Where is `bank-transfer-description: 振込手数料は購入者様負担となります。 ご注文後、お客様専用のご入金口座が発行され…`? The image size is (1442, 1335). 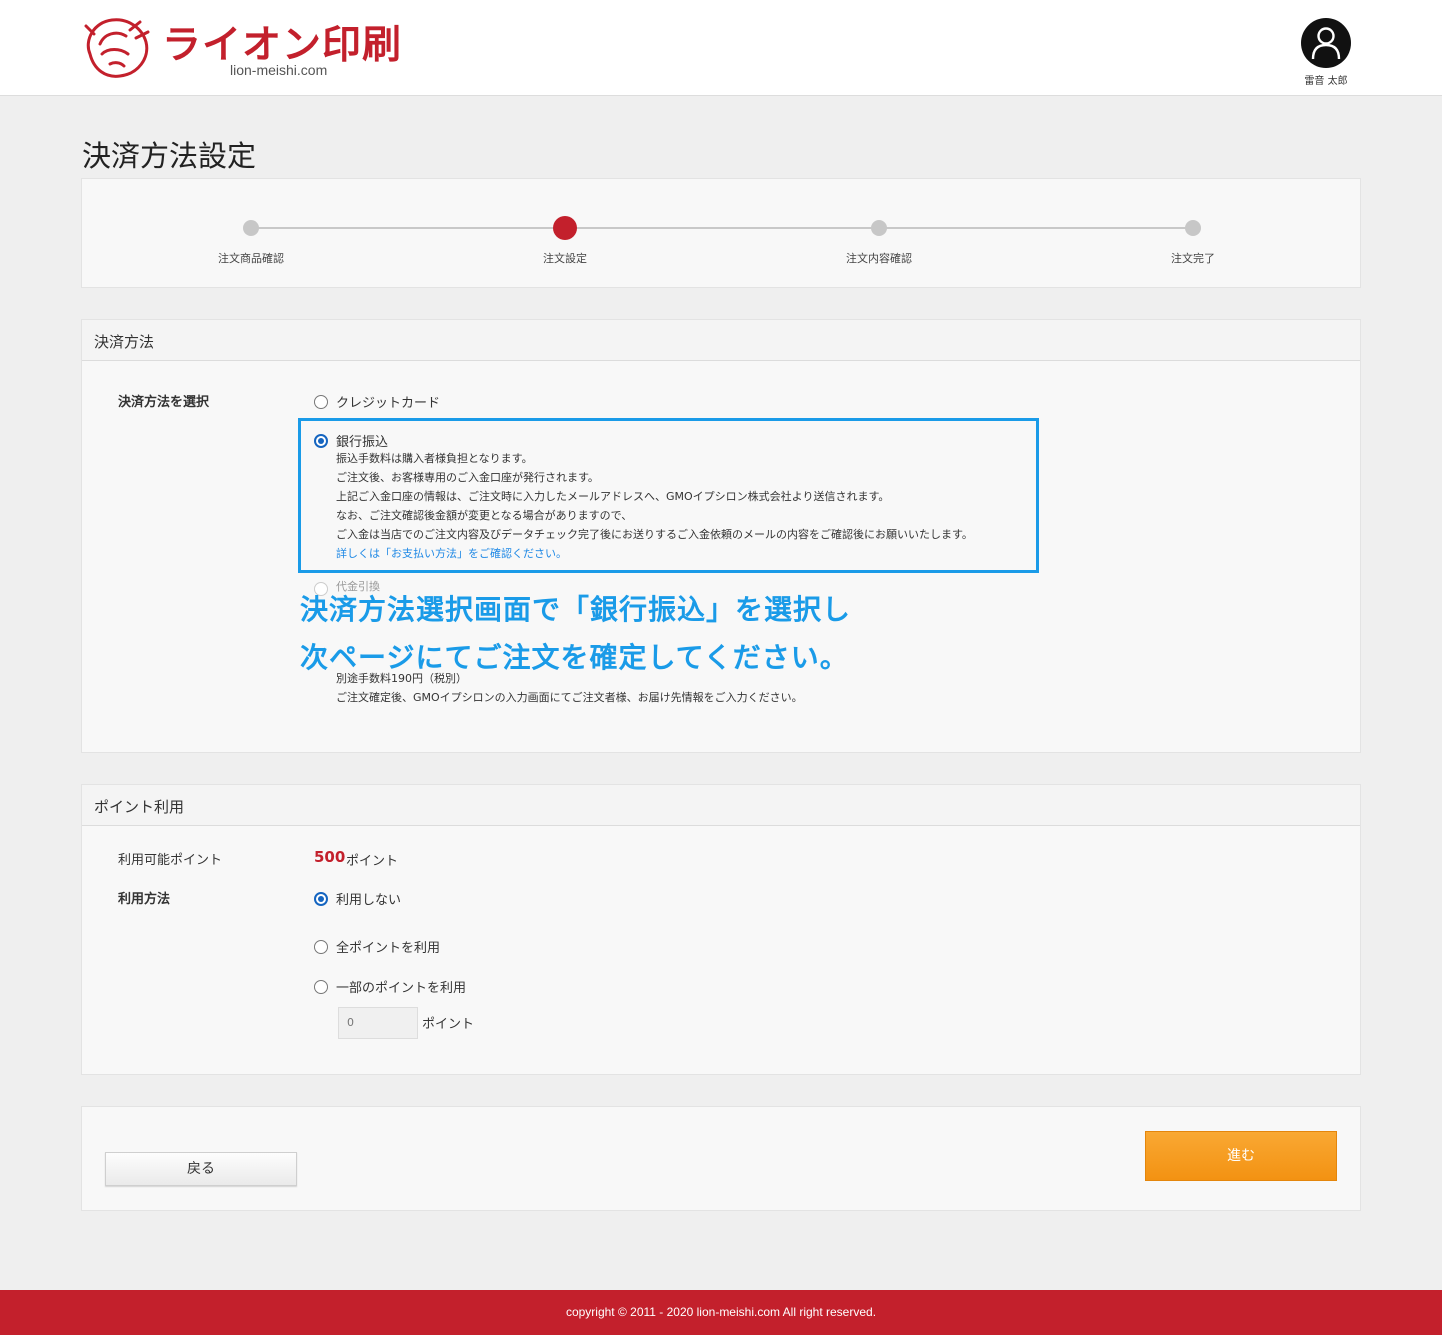 bank-transfer-description: 振込手数料は購入者様負担となります。 ご注文後、お客様専用のご入金口座が発行され… is located at coordinates (654, 506).